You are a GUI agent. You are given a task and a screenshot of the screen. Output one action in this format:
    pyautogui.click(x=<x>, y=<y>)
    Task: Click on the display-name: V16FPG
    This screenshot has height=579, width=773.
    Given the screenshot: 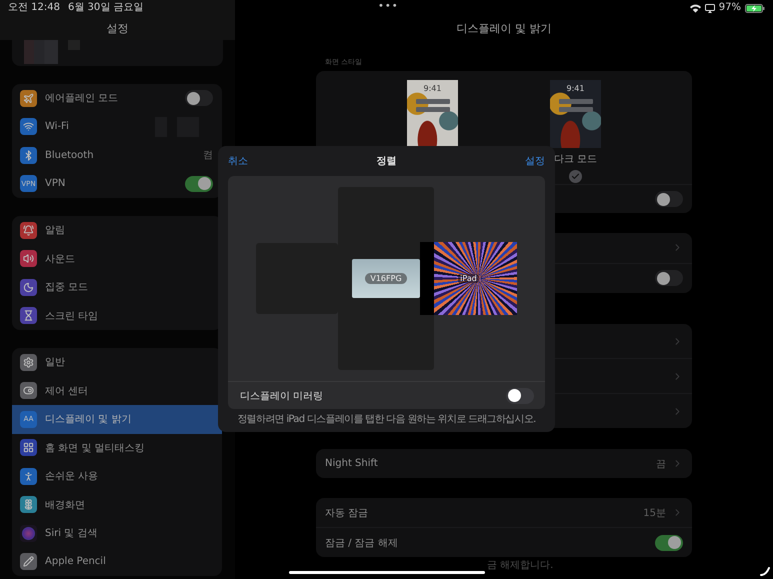 What is the action you would take?
    pyautogui.click(x=386, y=278)
    